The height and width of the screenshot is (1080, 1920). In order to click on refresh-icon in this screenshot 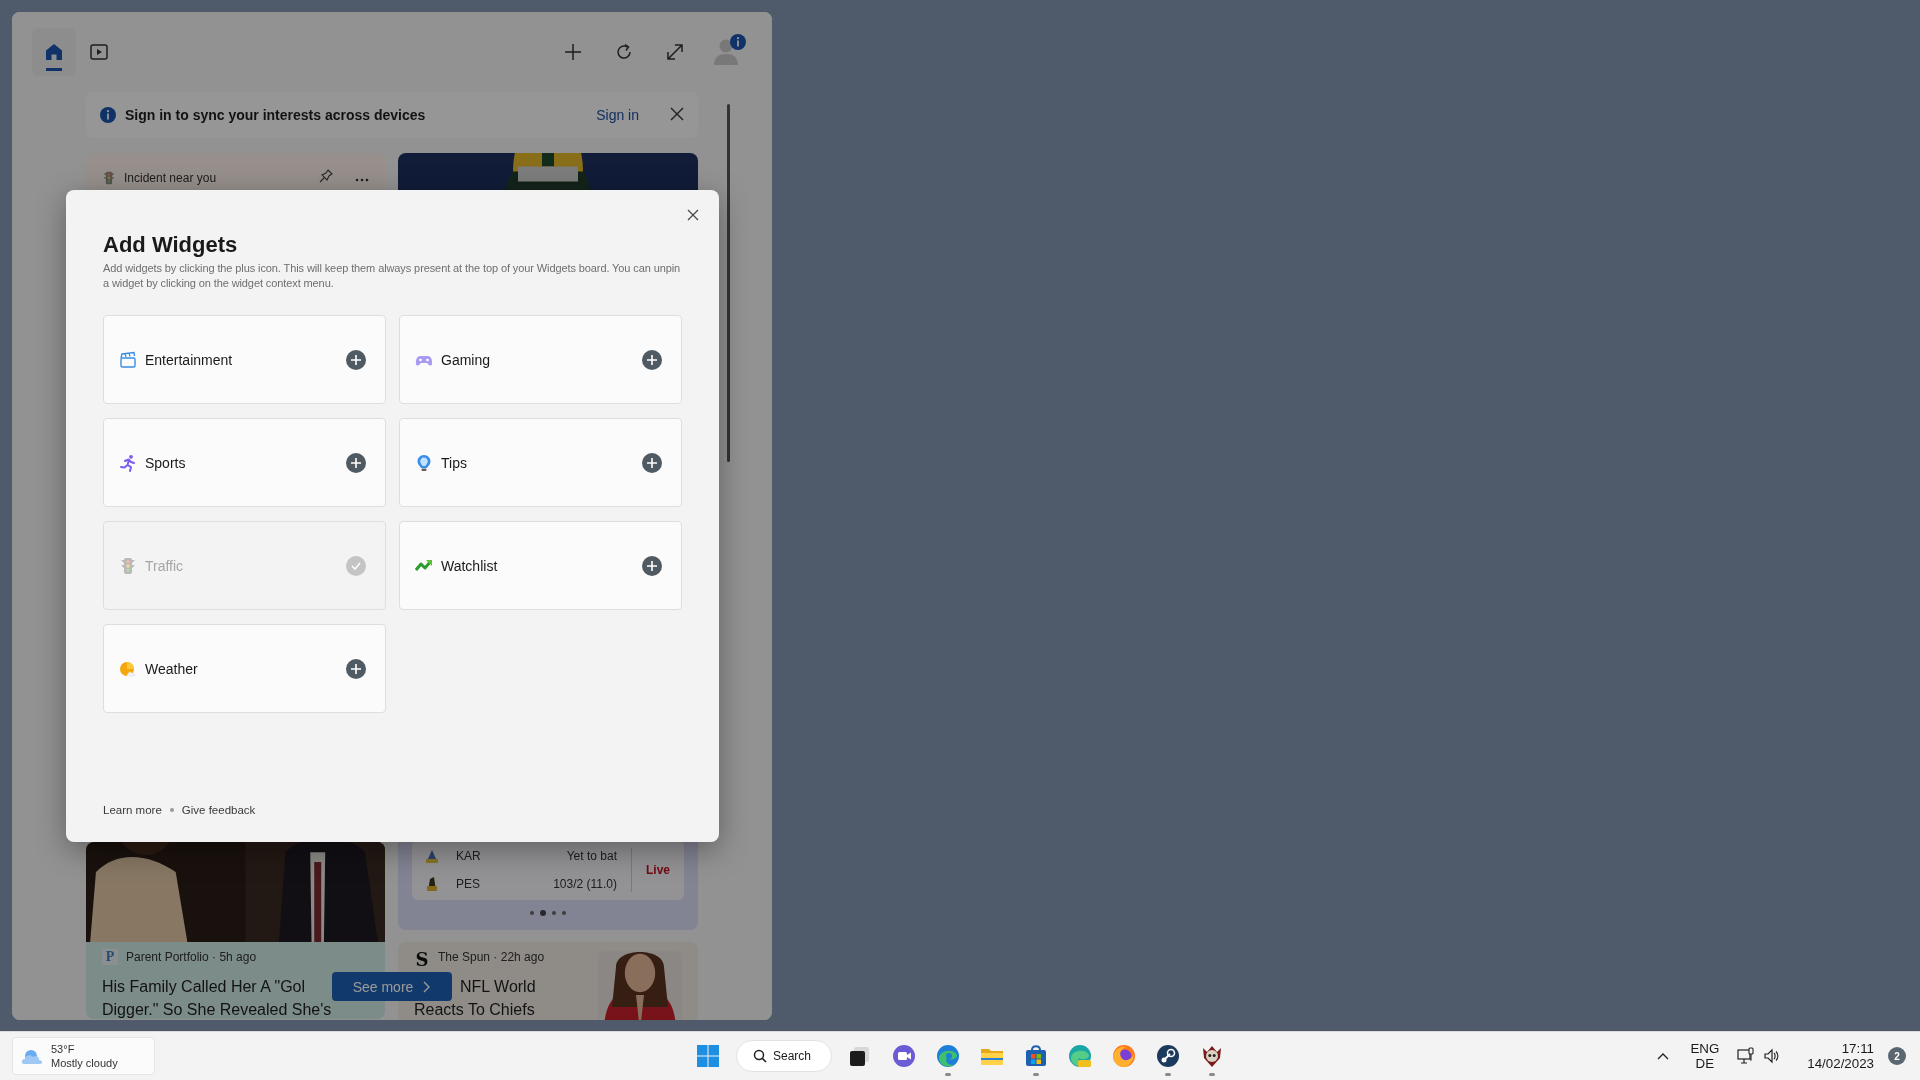, I will do `click(624, 52)`.